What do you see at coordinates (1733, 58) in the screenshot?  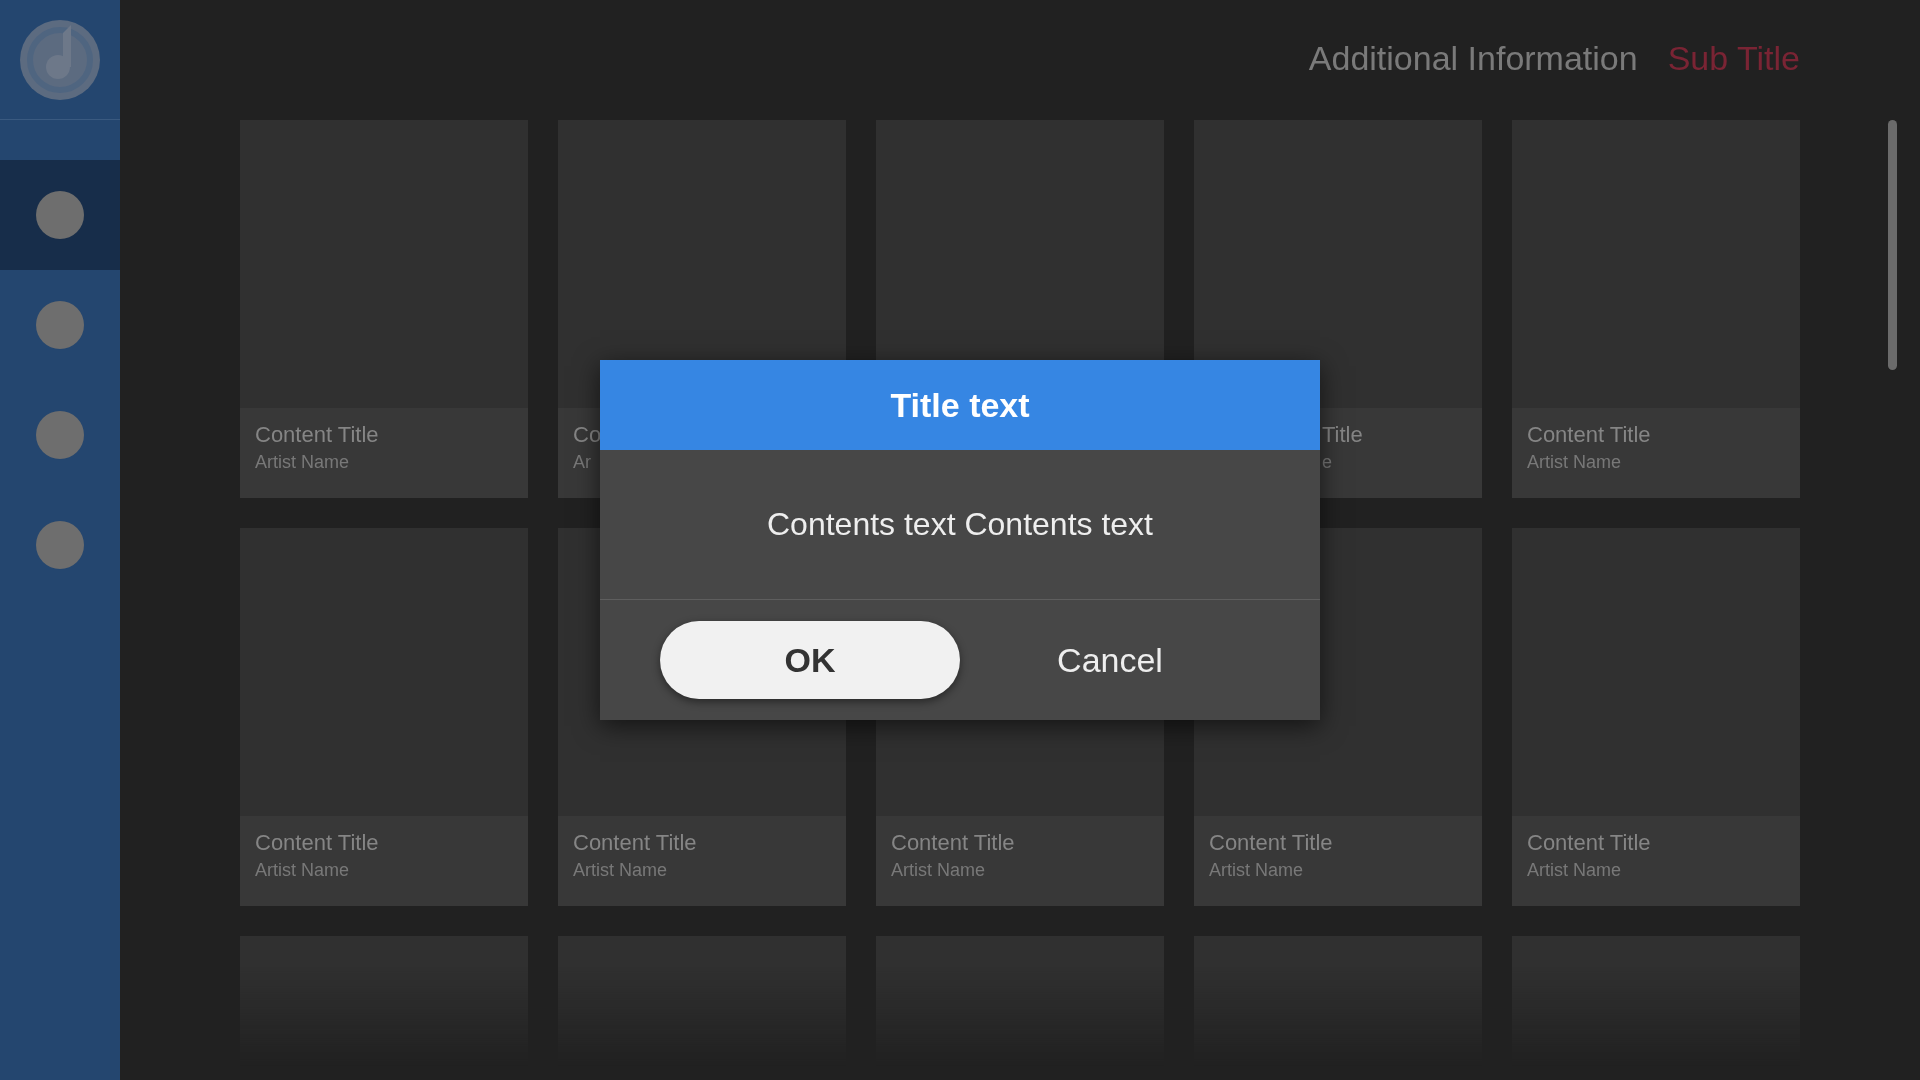 I see `sub-title: Sub Title` at bounding box center [1733, 58].